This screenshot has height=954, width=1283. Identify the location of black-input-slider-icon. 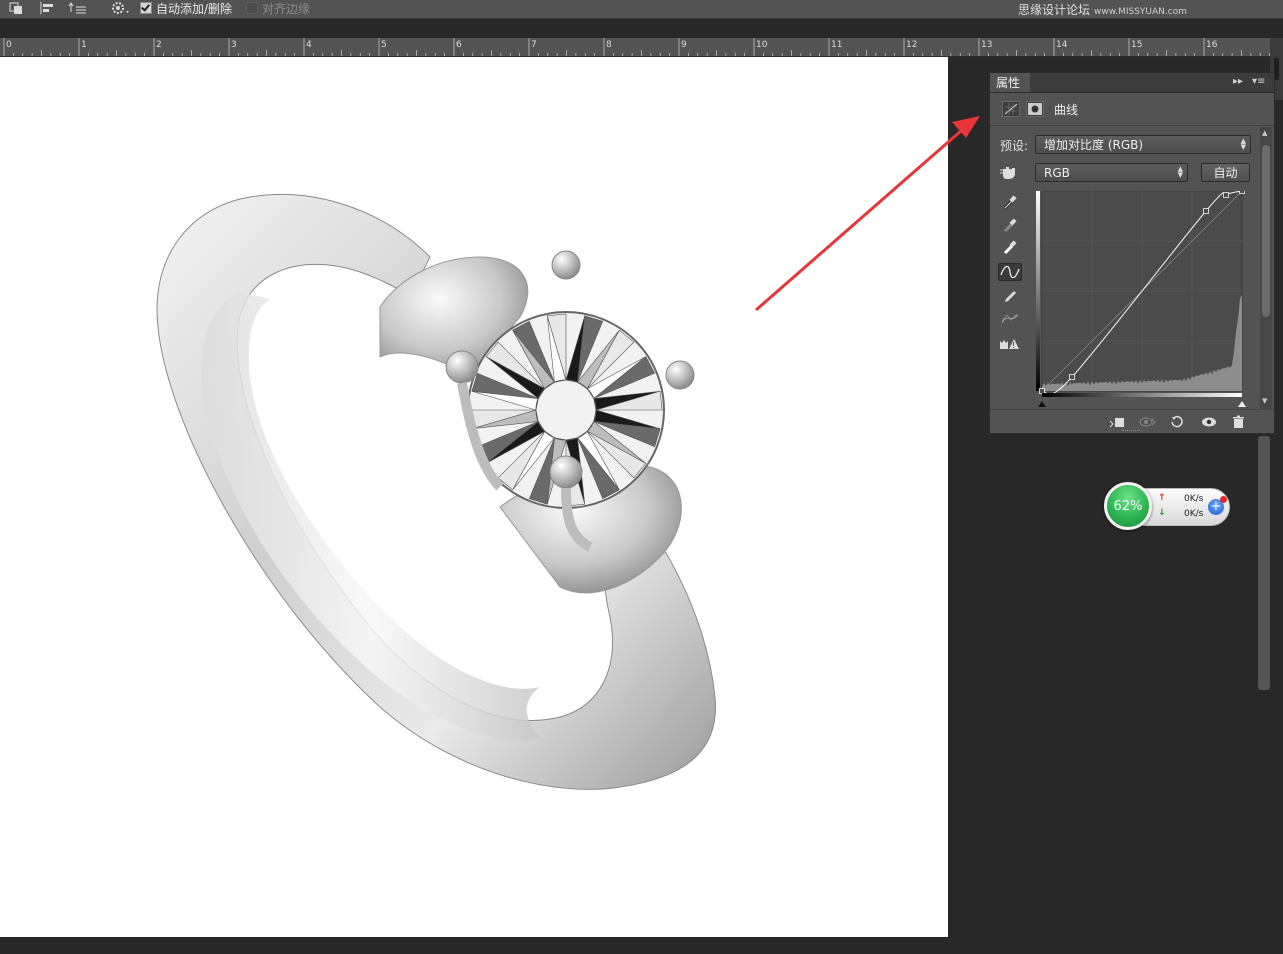
(1042, 404).